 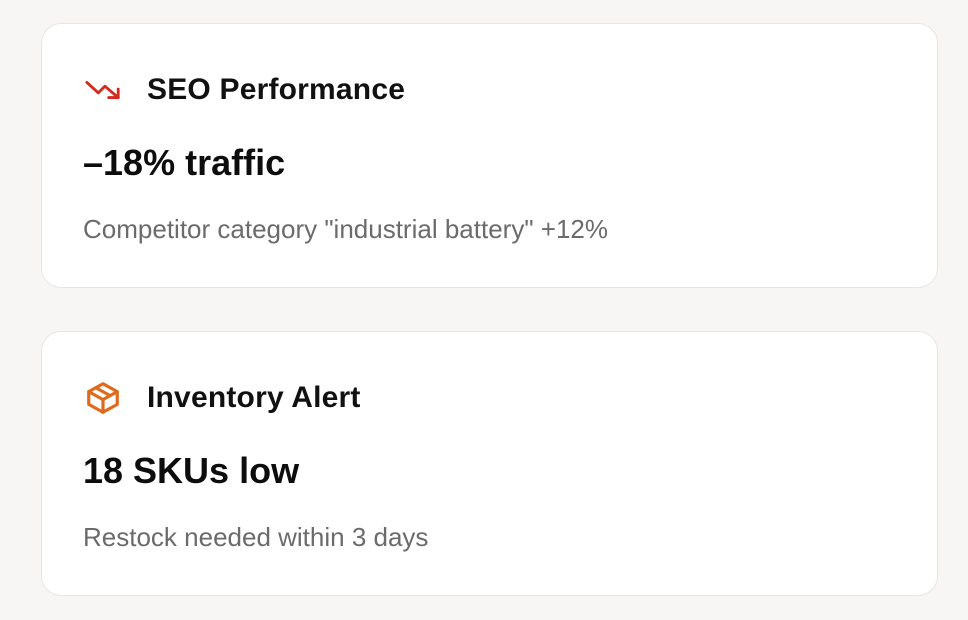 What do you see at coordinates (103, 90) in the screenshot?
I see `trending-down-icon` at bounding box center [103, 90].